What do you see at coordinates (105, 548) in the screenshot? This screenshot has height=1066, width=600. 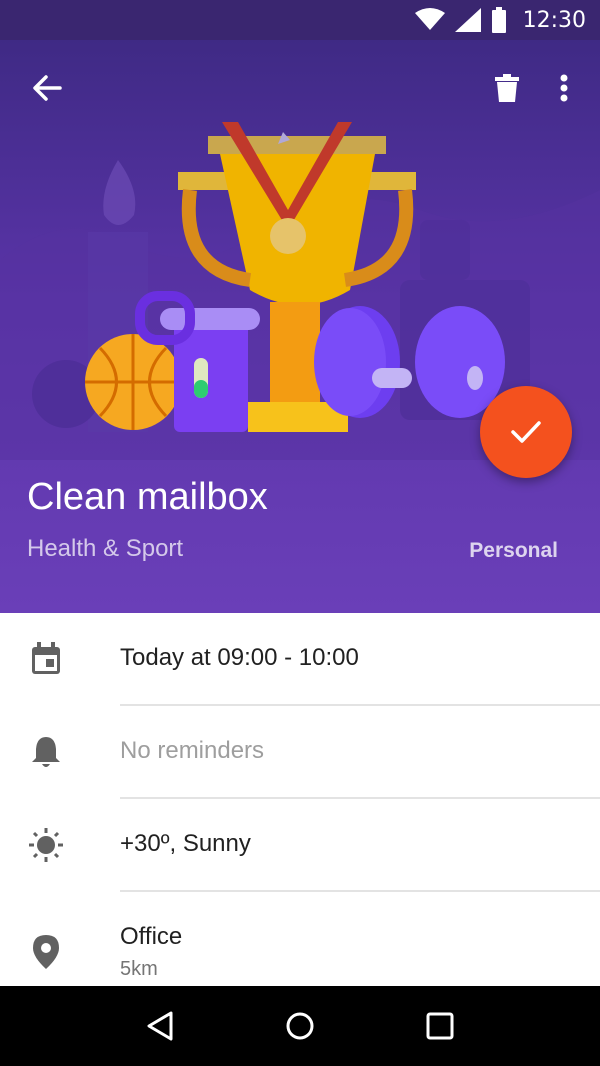 I see `task-category: Health & Sport` at bounding box center [105, 548].